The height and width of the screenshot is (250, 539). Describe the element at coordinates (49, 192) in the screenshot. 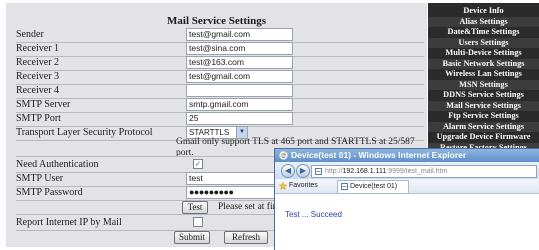

I see `smtp-password-label: SMTP Password` at that location.